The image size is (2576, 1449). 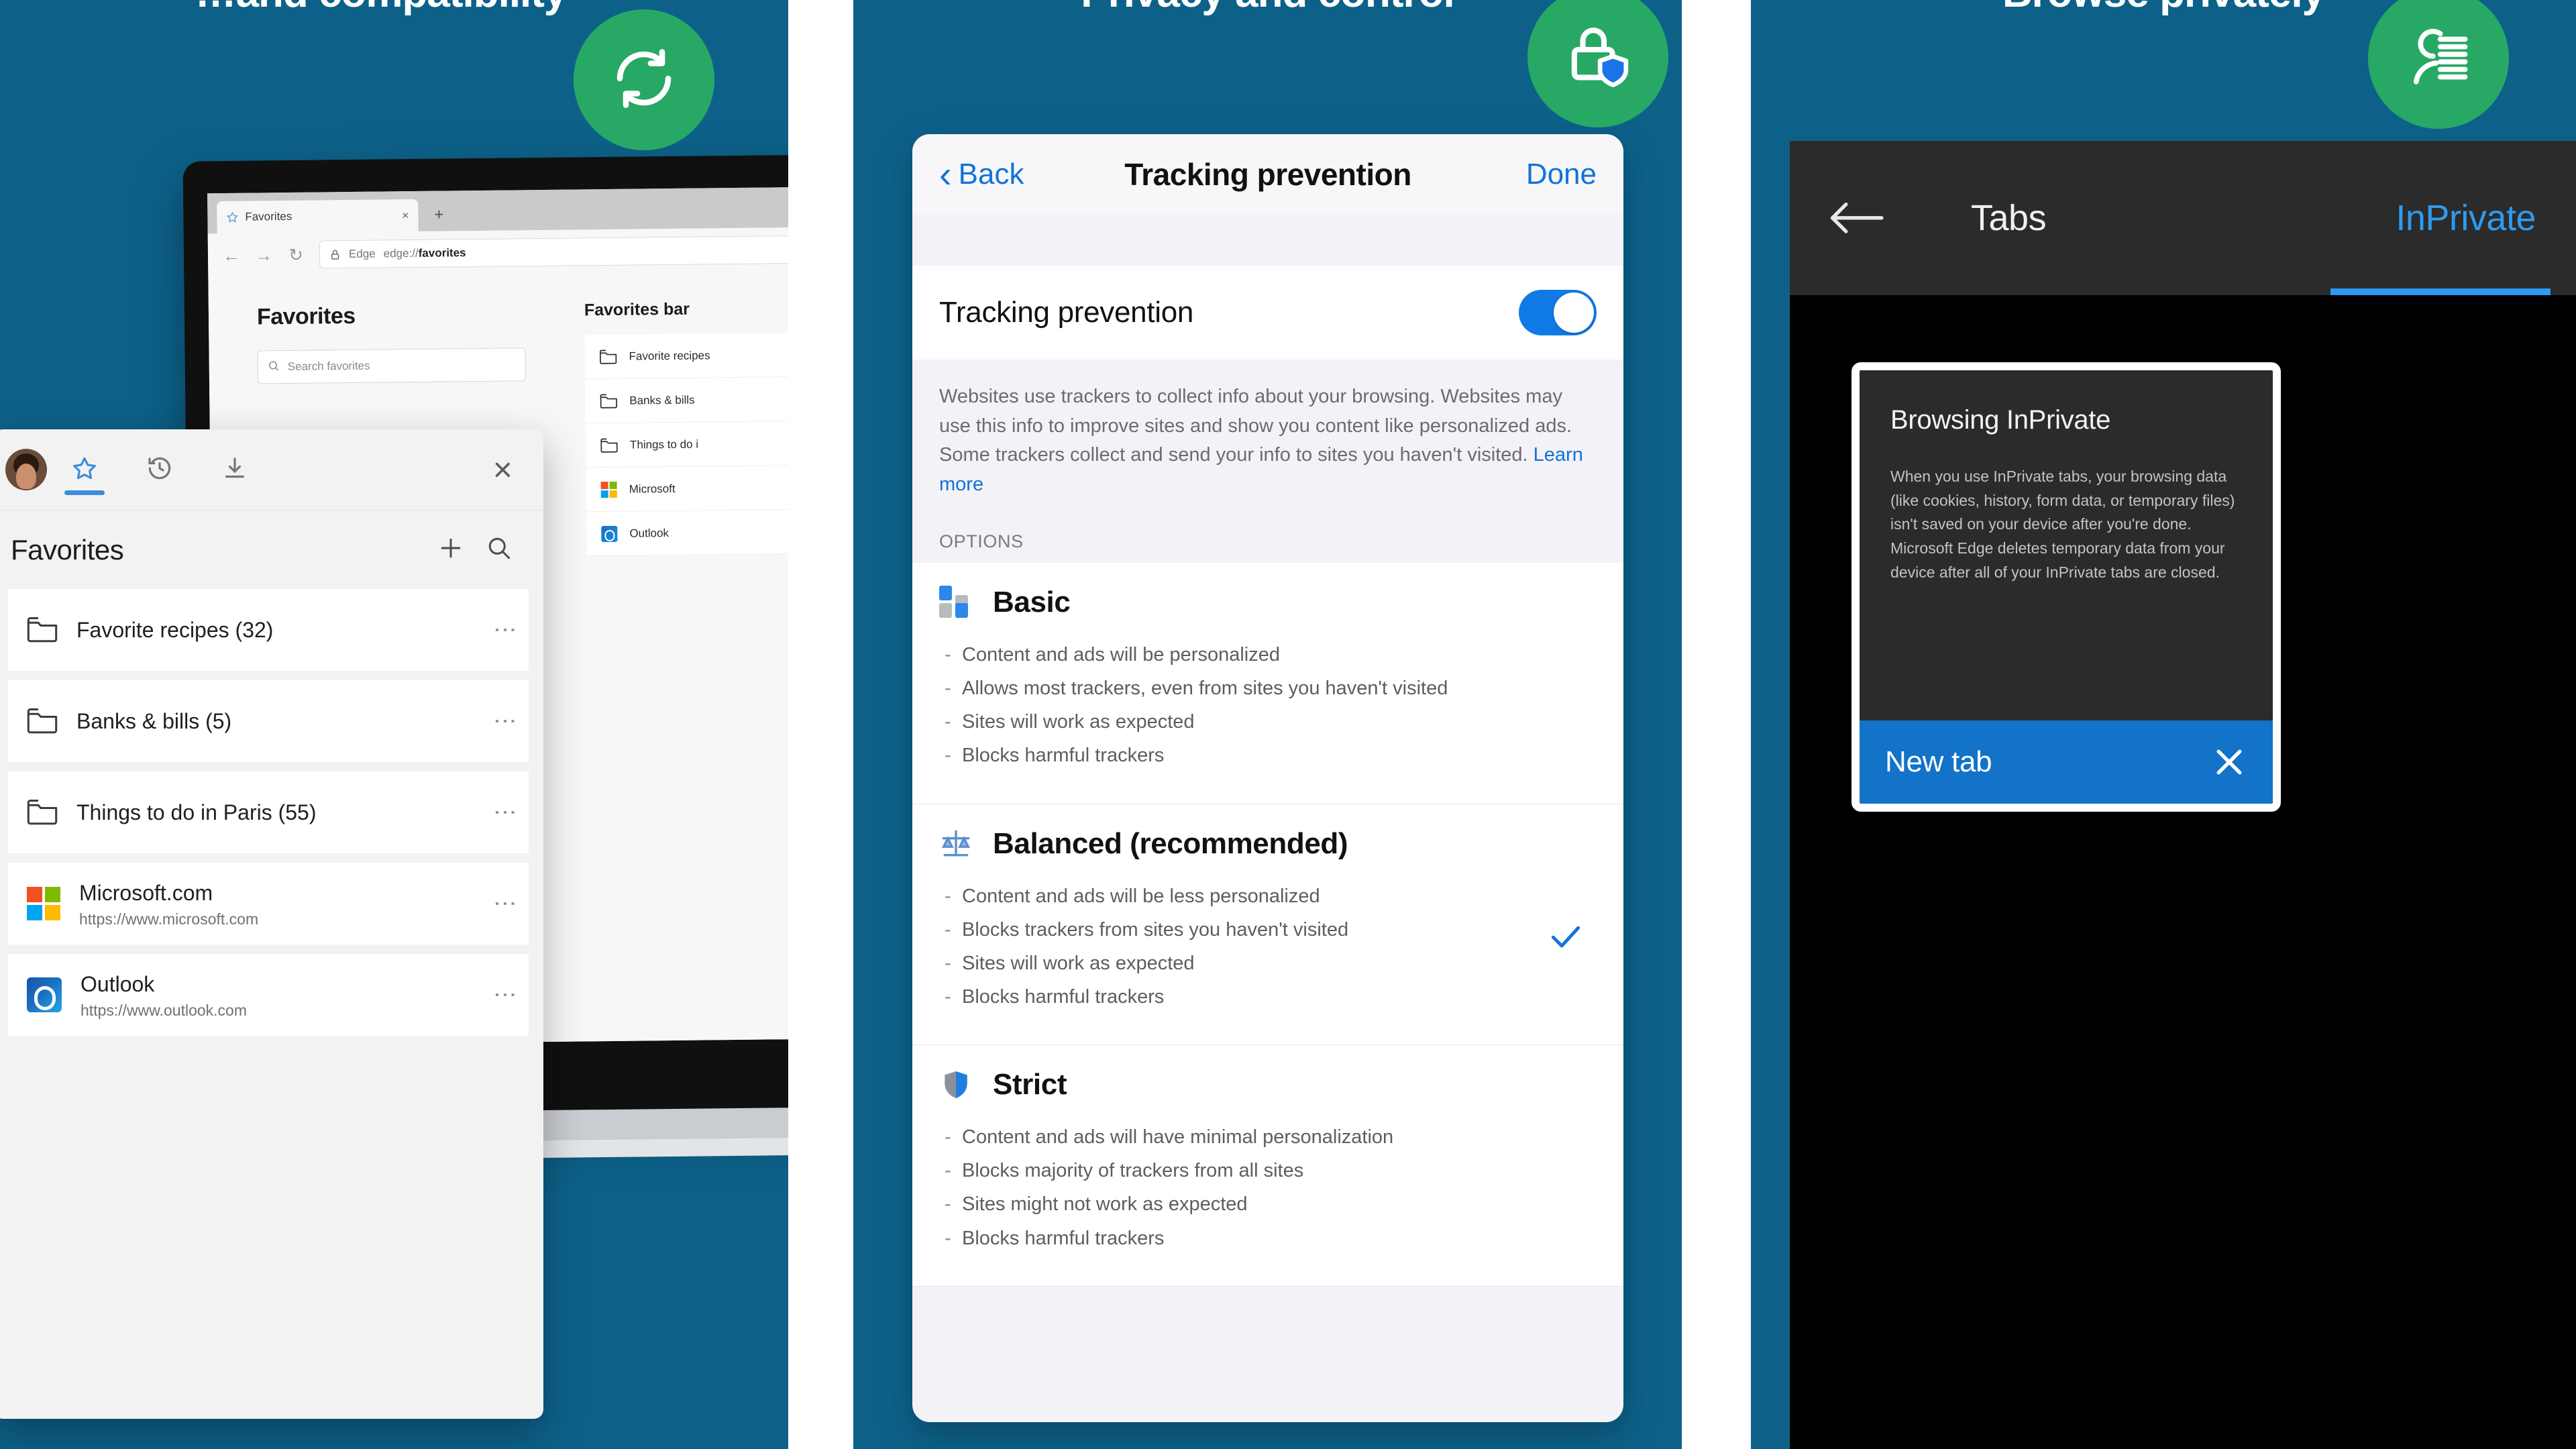 I want to click on inprivate-card-heading: Browsing InPrivate, so click(x=2000, y=420).